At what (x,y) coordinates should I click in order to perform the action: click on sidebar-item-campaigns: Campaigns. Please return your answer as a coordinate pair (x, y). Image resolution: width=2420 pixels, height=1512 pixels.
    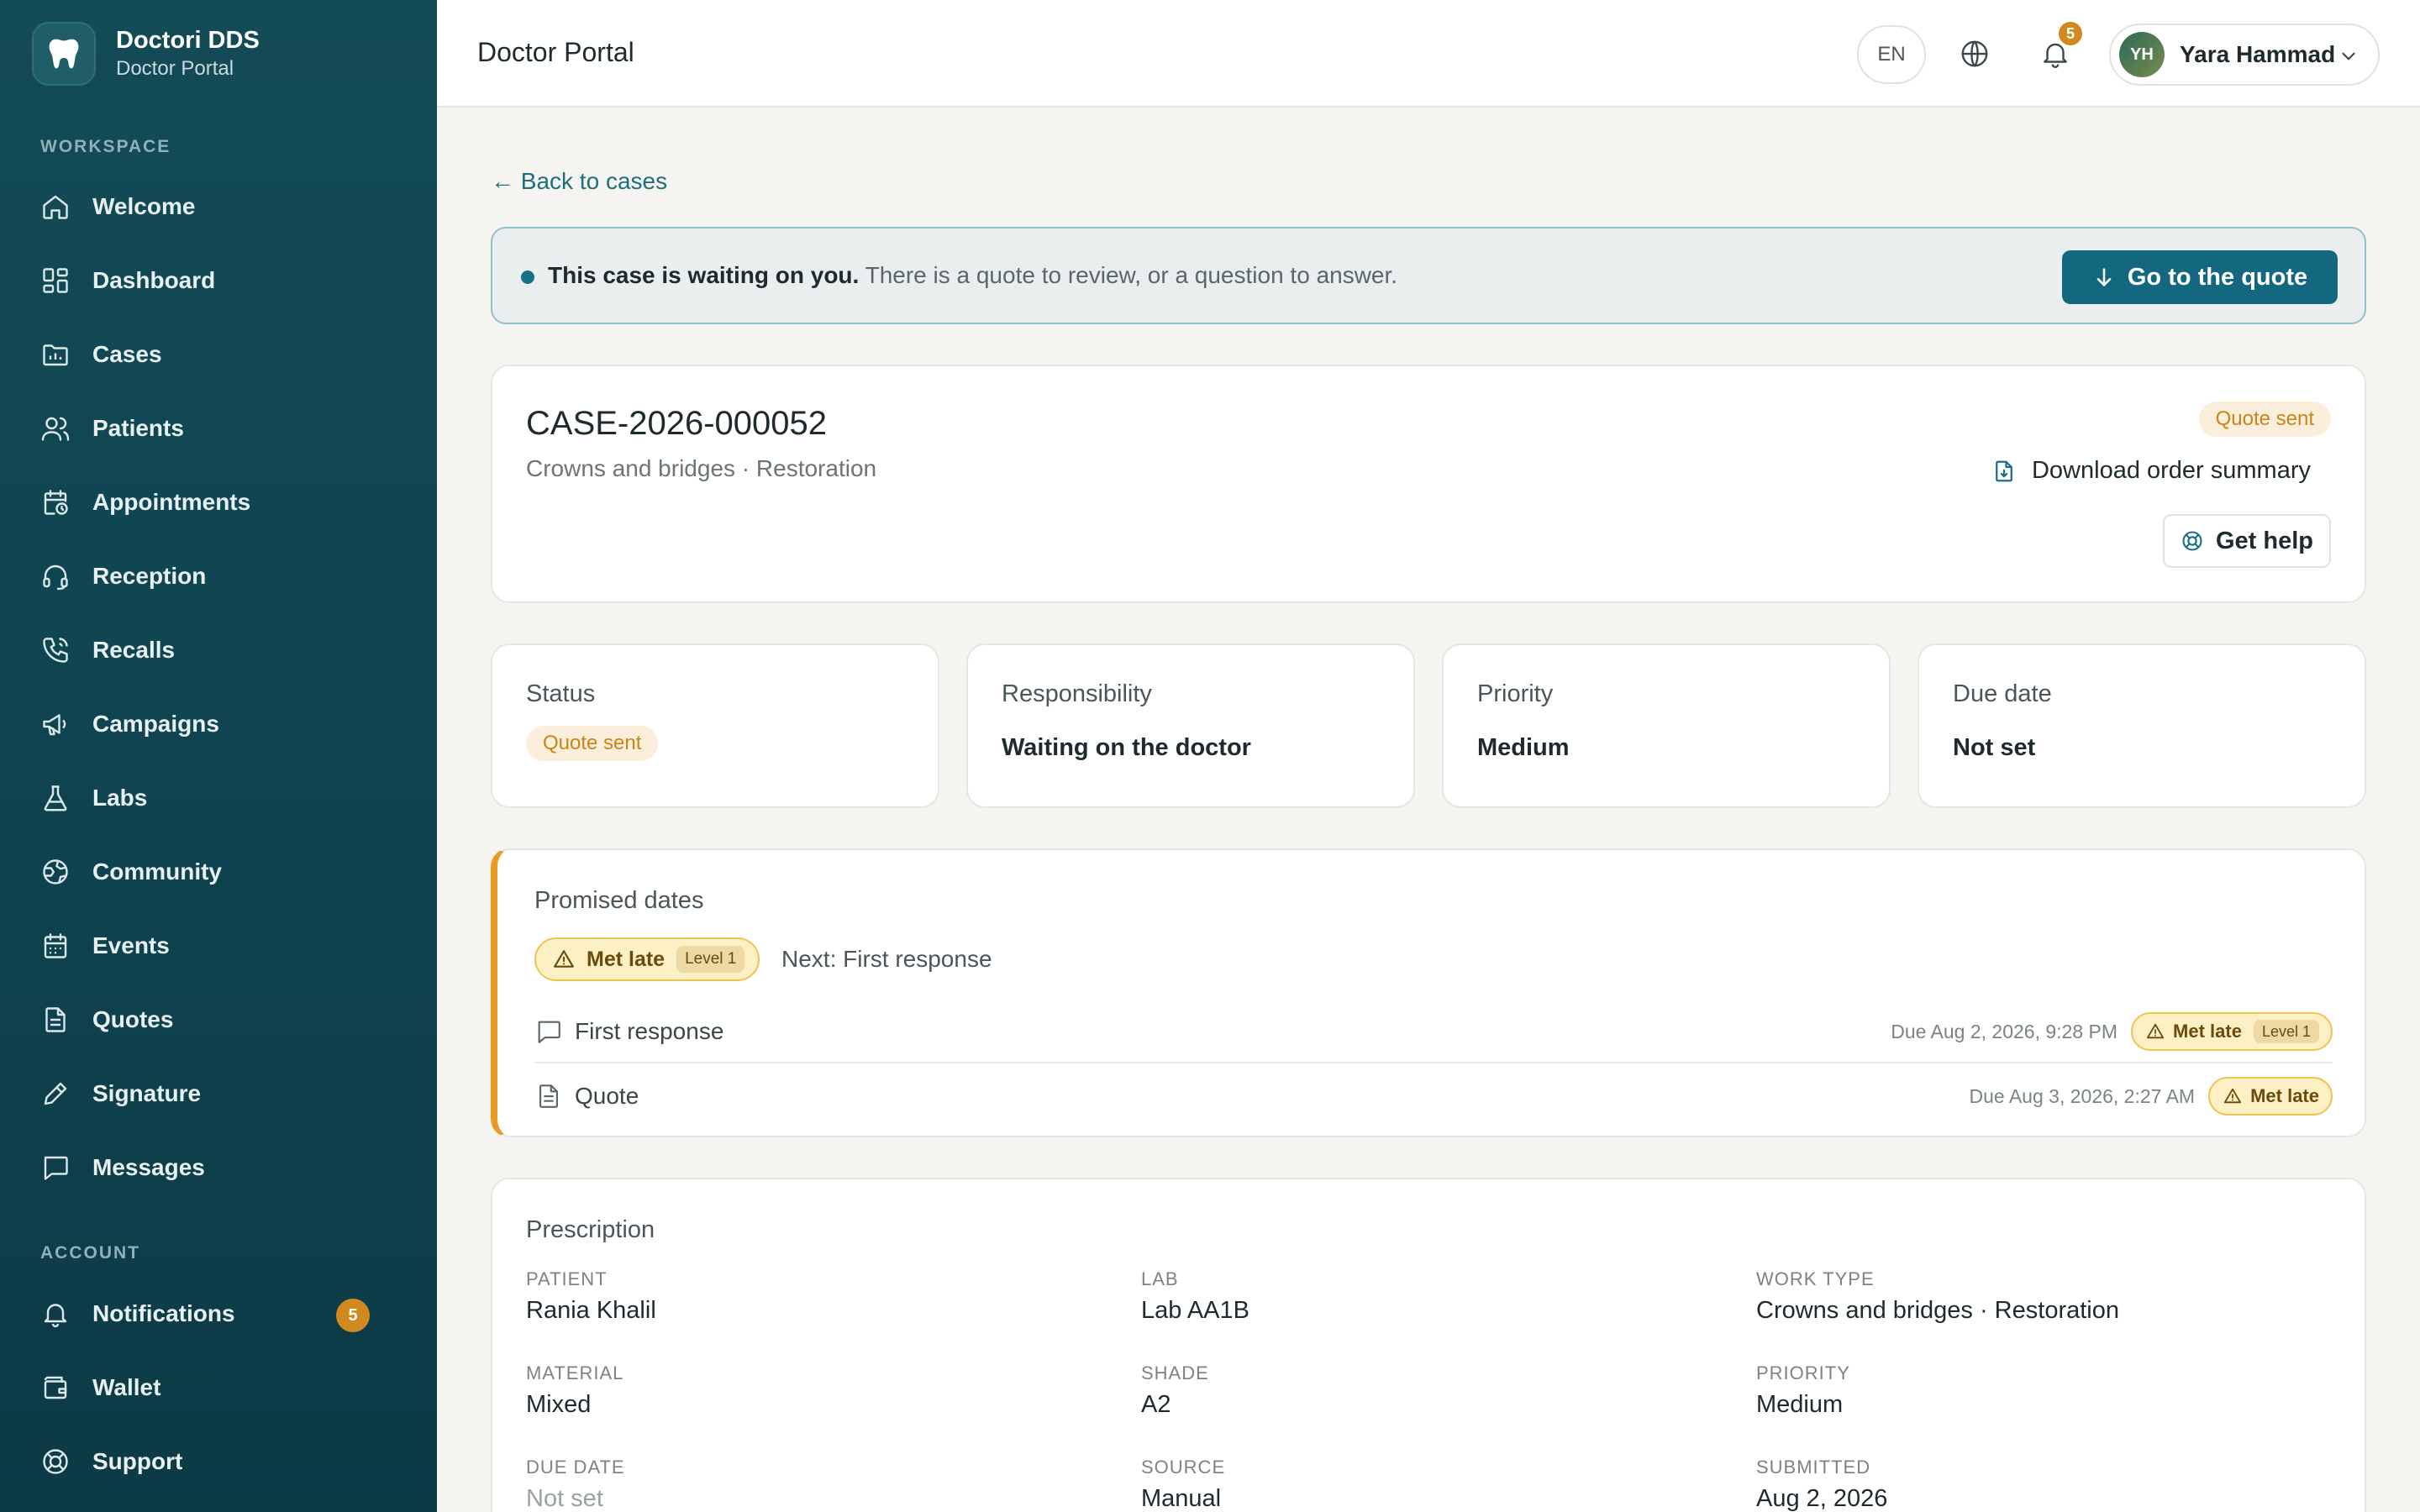
    Looking at the image, I should click on (221, 724).